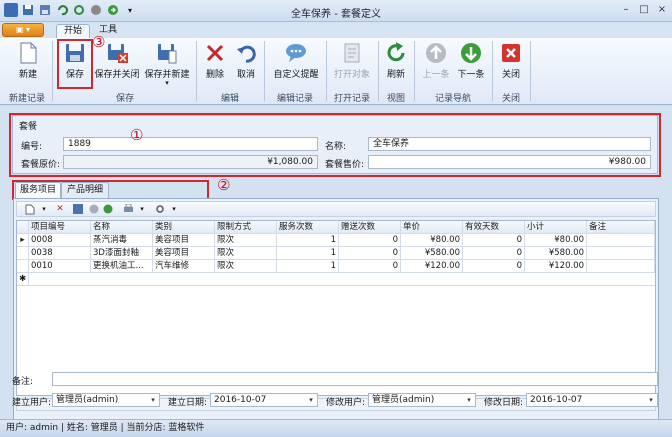  I want to click on cell-code: 0008, so click(60, 240).